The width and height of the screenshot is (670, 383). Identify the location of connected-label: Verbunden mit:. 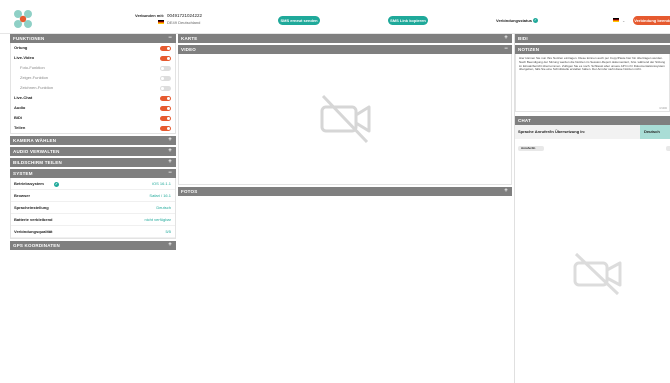
(150, 15).